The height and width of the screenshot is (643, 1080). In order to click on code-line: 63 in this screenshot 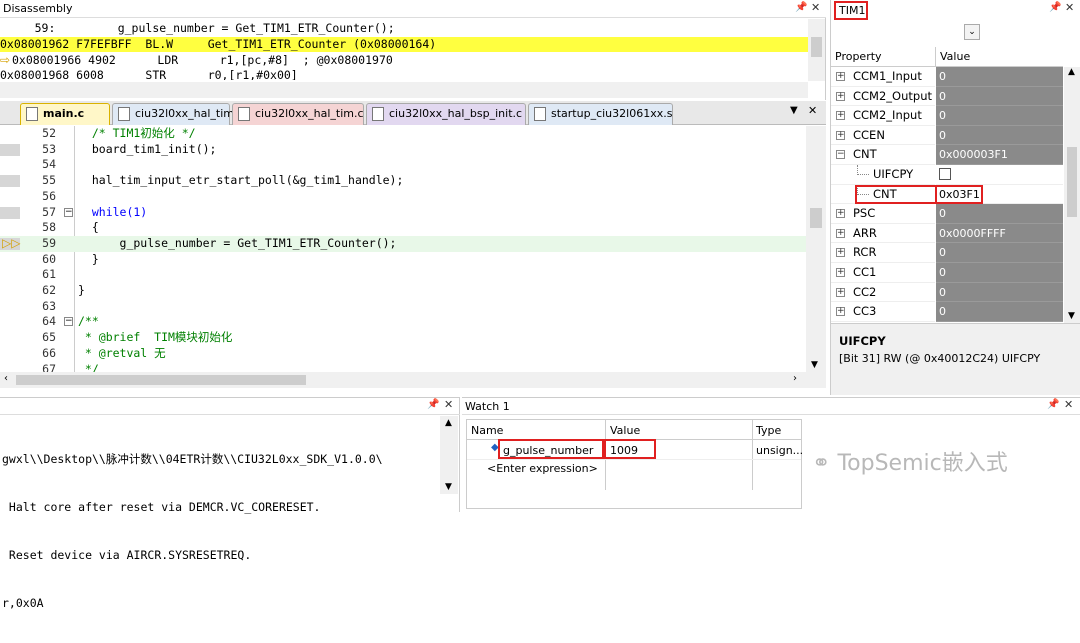, I will do `click(403, 307)`.